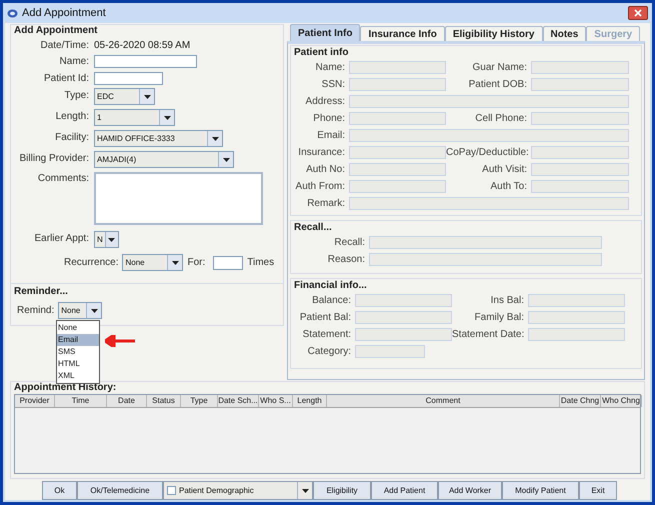  Describe the element at coordinates (124, 96) in the screenshot. I see `dropdown: EDC` at that location.